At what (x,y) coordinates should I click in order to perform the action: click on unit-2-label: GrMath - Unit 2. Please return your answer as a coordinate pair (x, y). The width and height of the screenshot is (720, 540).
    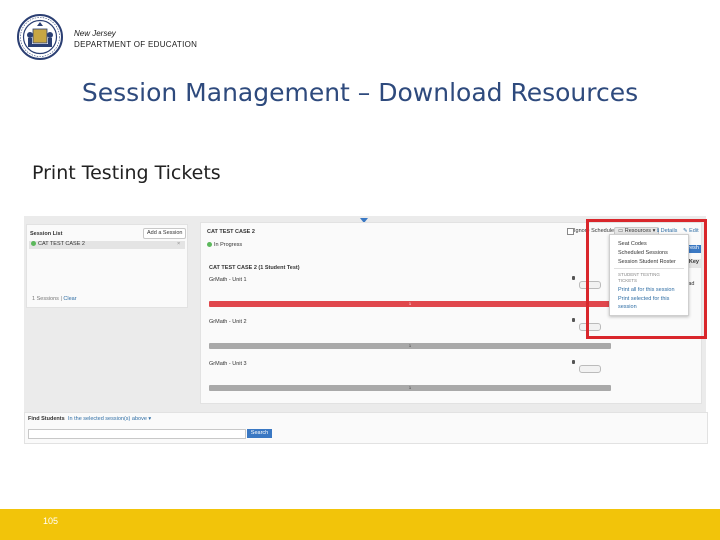
    Looking at the image, I should click on (228, 322).